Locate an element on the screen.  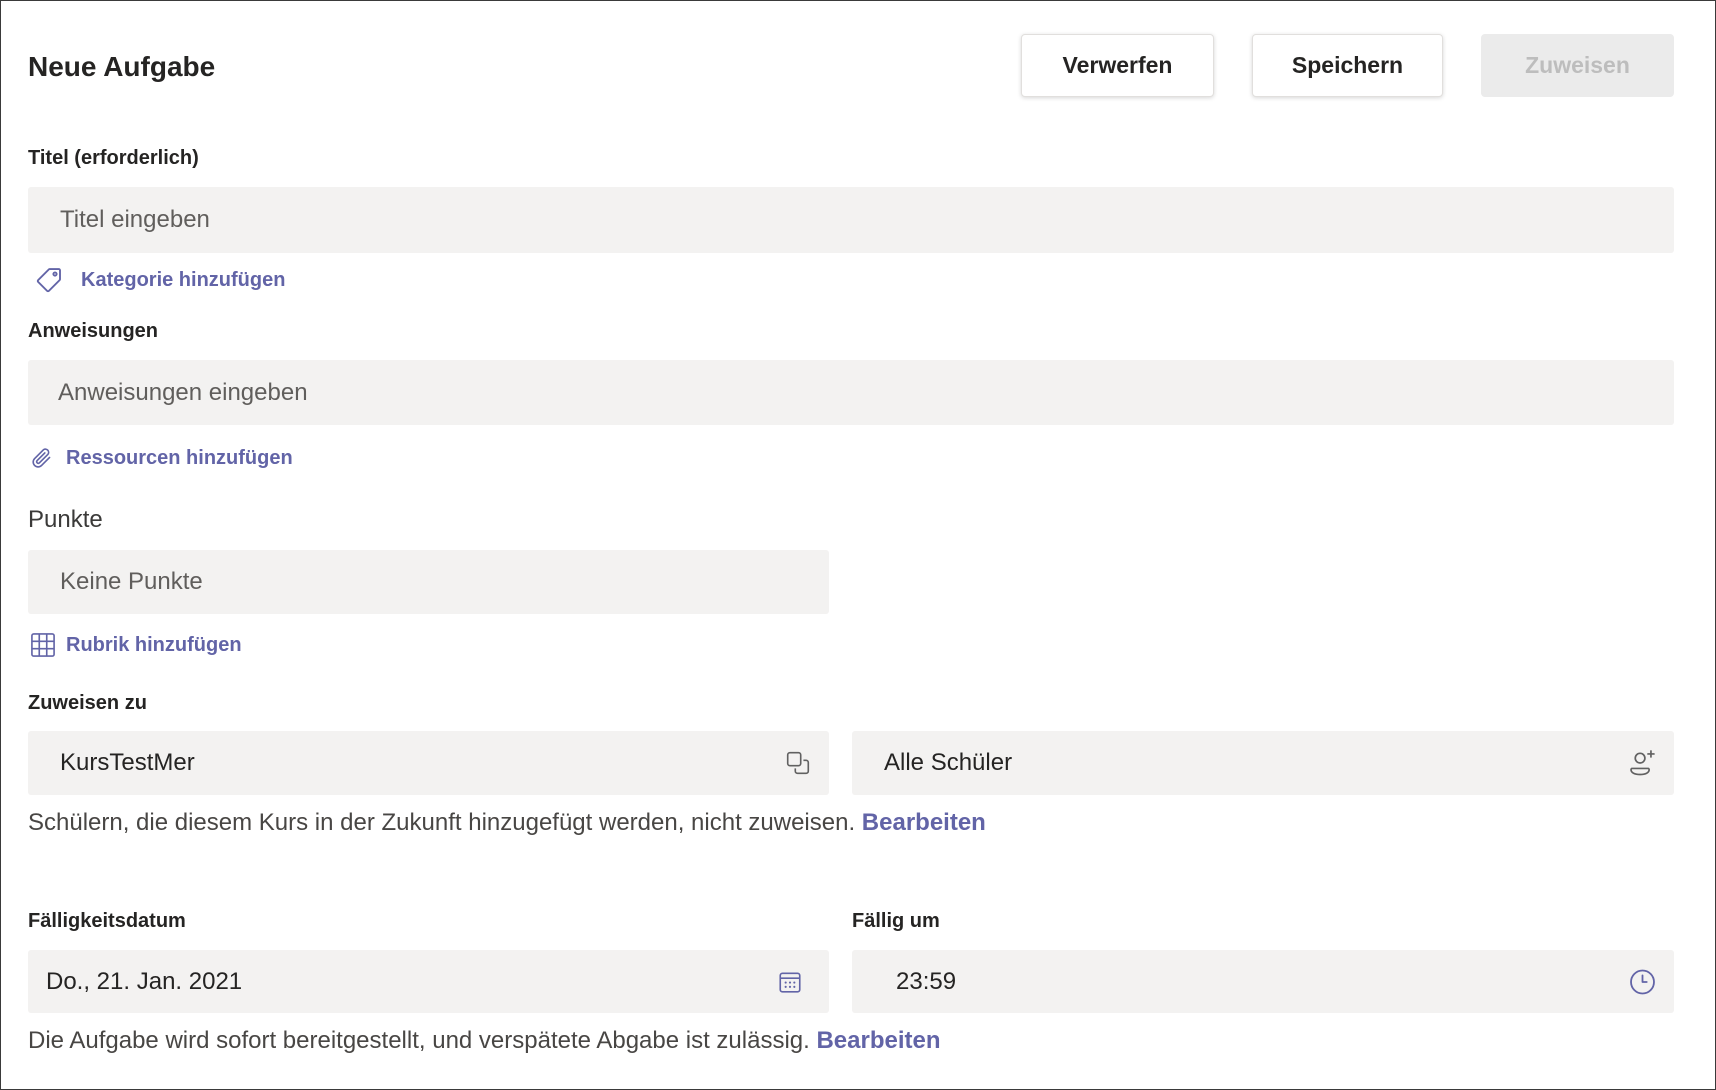
add-rubric-link: Rubrik hinzufügen is located at coordinates (135, 645).